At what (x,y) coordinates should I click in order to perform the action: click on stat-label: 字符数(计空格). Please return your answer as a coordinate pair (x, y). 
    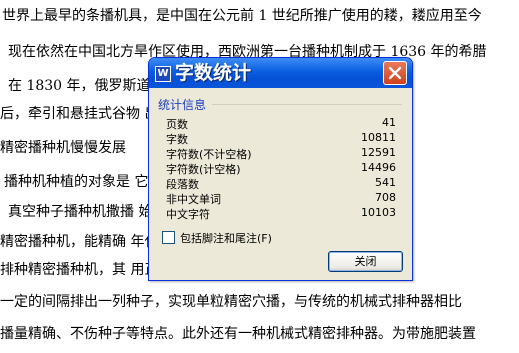
    Looking at the image, I should click on (203, 169).